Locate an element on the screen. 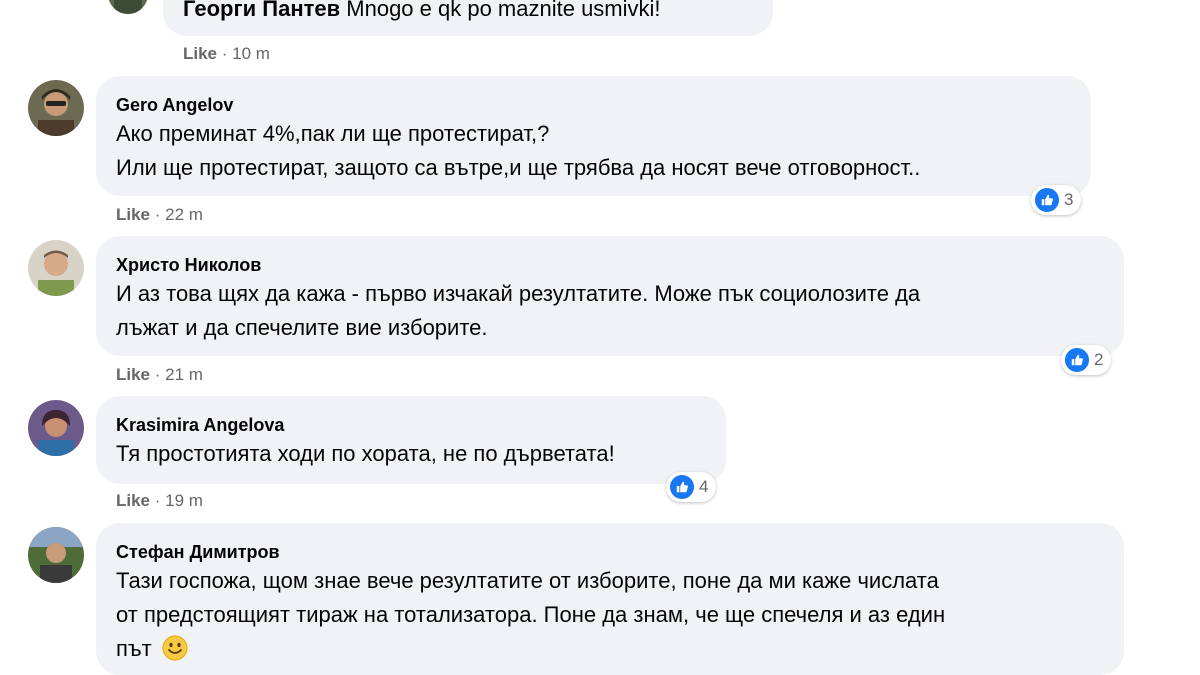 This screenshot has width=1200, height=675. comment-text-line: път is located at coordinates (134, 648).